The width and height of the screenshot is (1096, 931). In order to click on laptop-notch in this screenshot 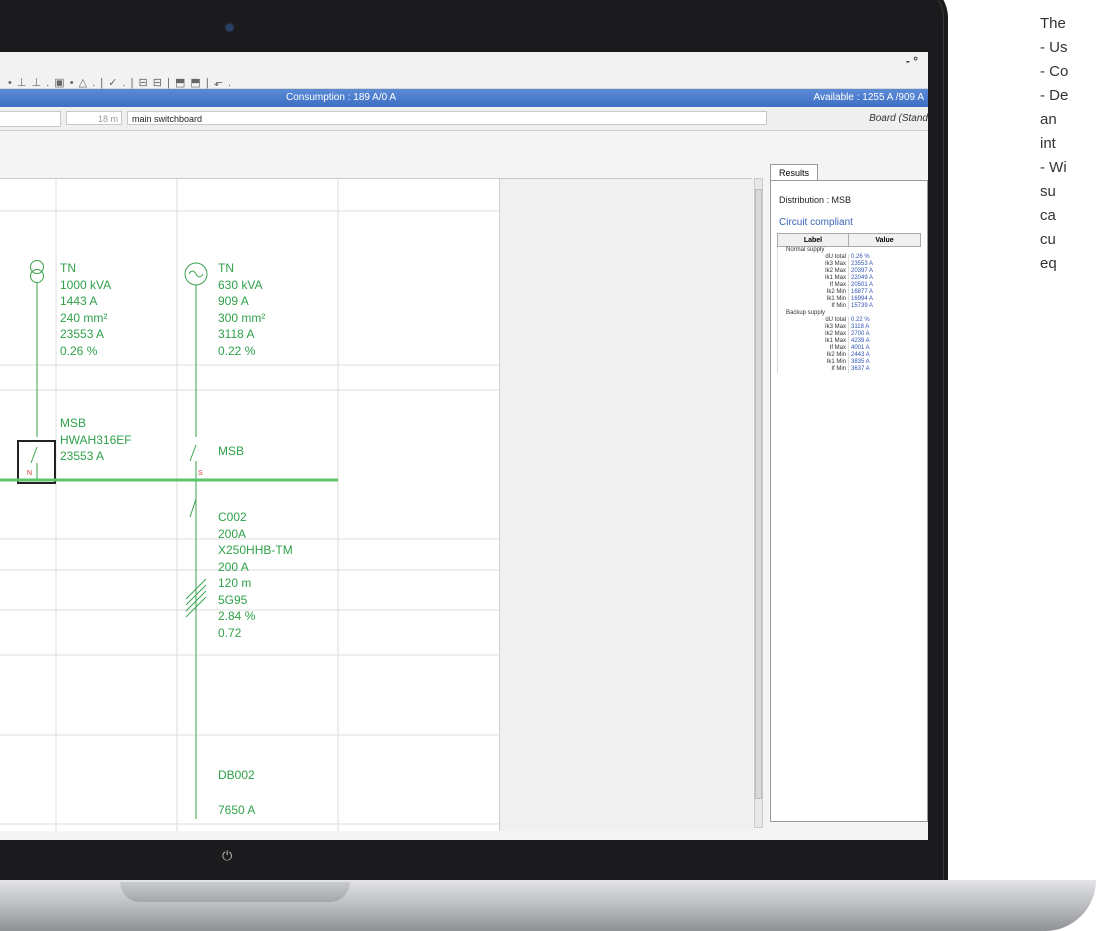, I will do `click(235, 892)`.